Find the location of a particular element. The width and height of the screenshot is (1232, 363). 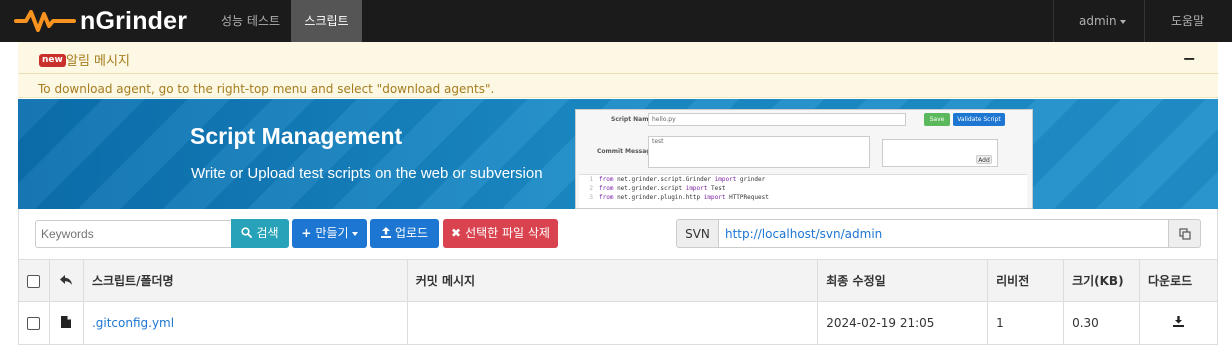

table-header-row: 스크립트/폴더명 커밋 메시지 최종 수정일 리비전 크기(KB) 다운로드 is located at coordinates (618, 280).